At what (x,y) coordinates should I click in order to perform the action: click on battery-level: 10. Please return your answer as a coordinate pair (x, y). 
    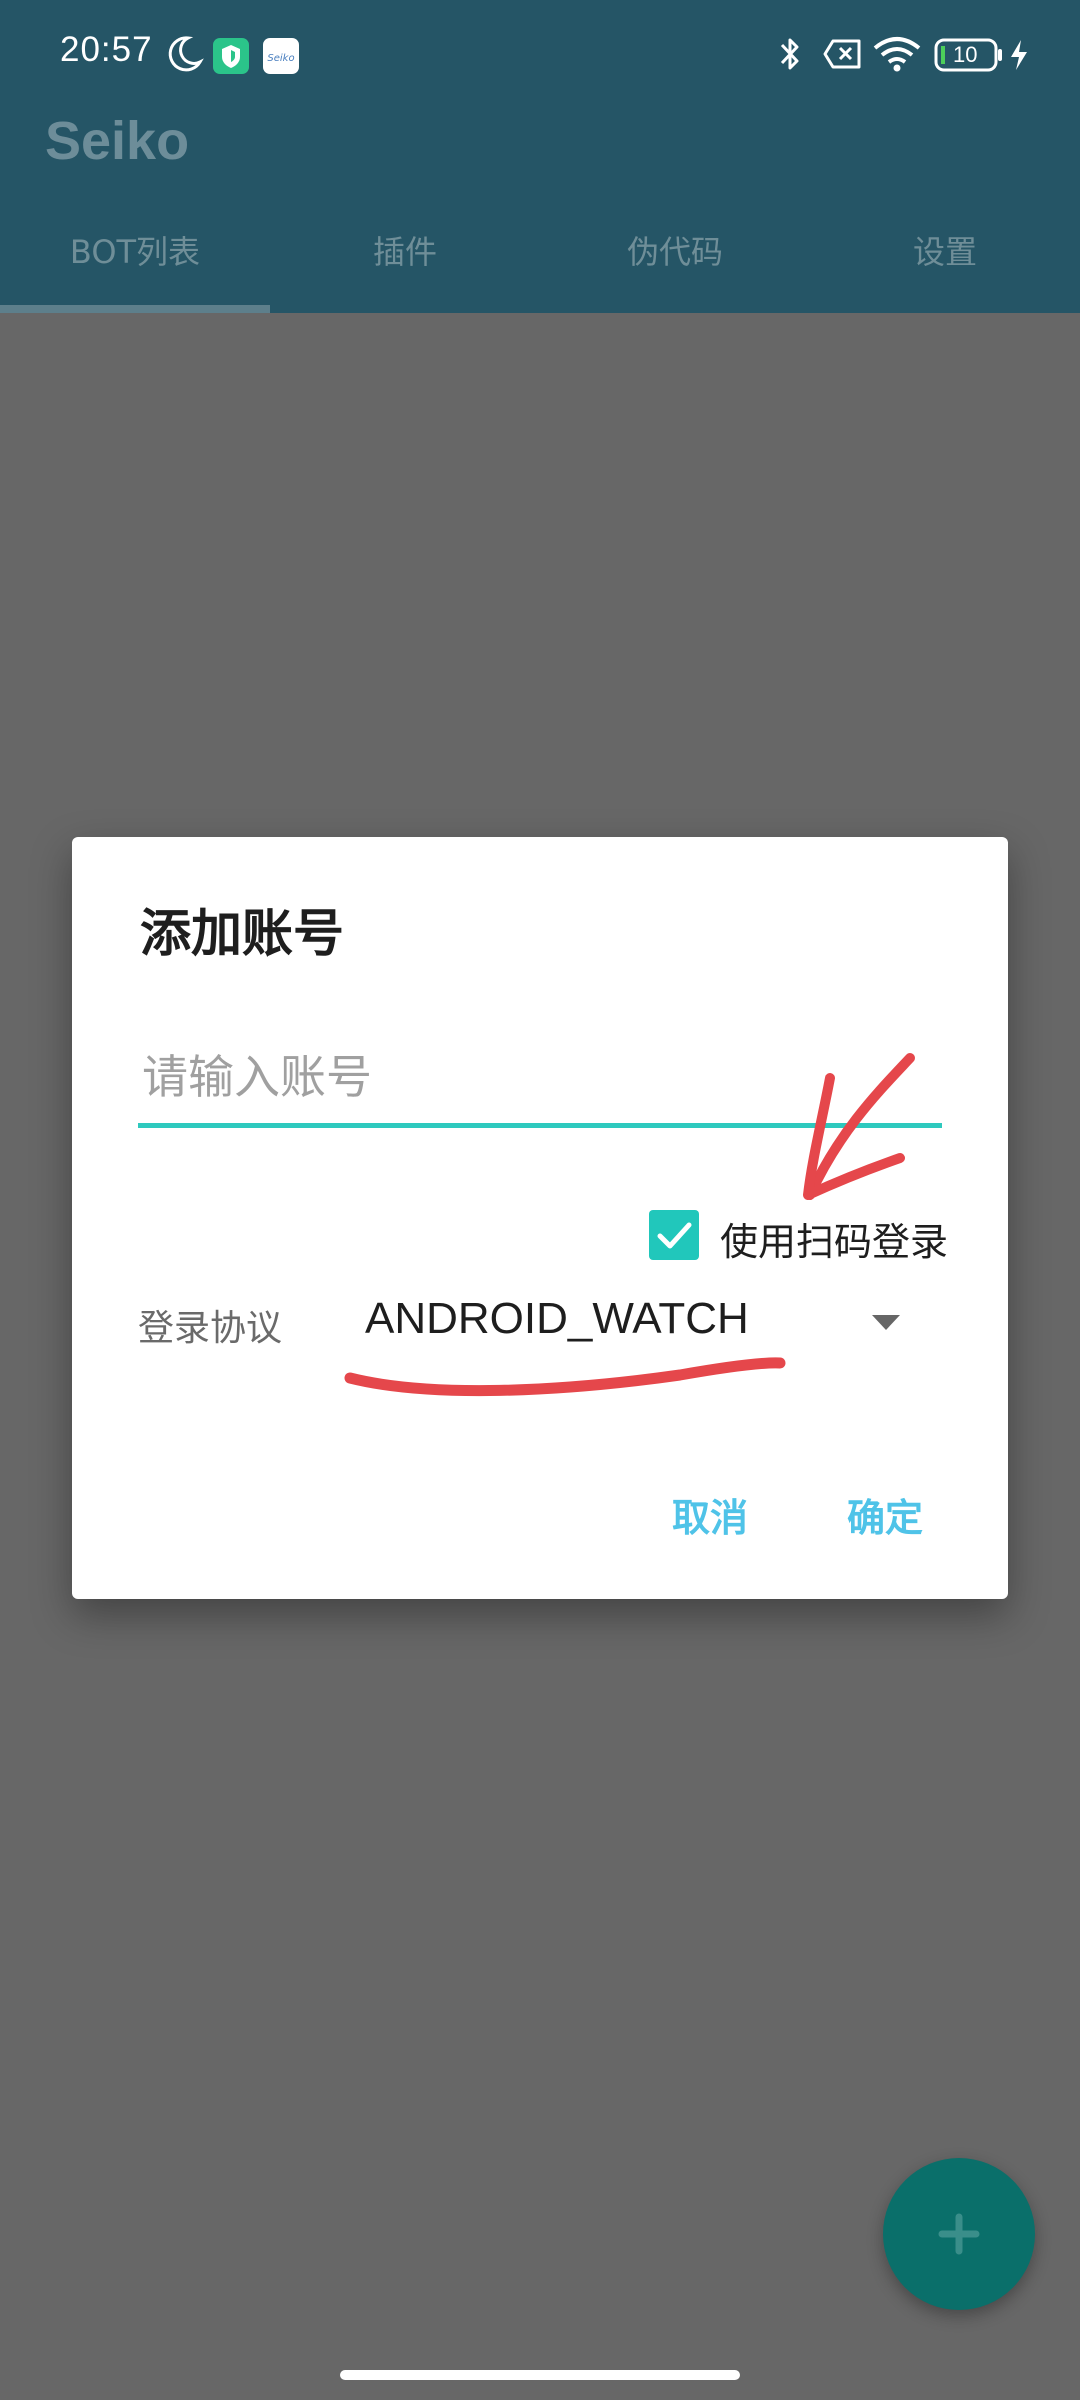
    Looking at the image, I should click on (965, 54).